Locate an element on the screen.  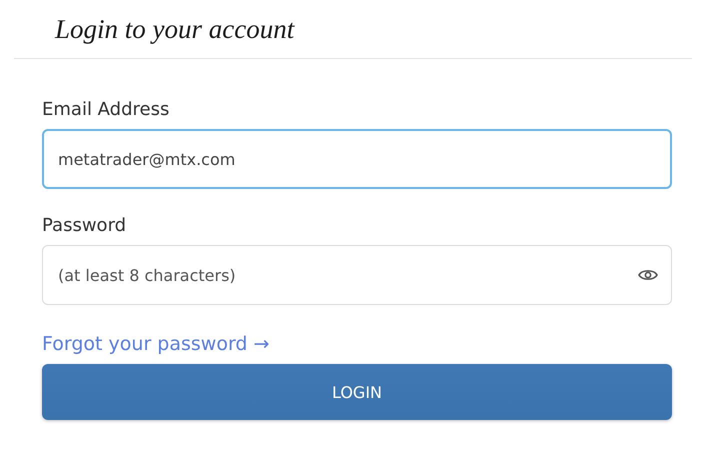
field-label: Email Address is located at coordinates (106, 109).